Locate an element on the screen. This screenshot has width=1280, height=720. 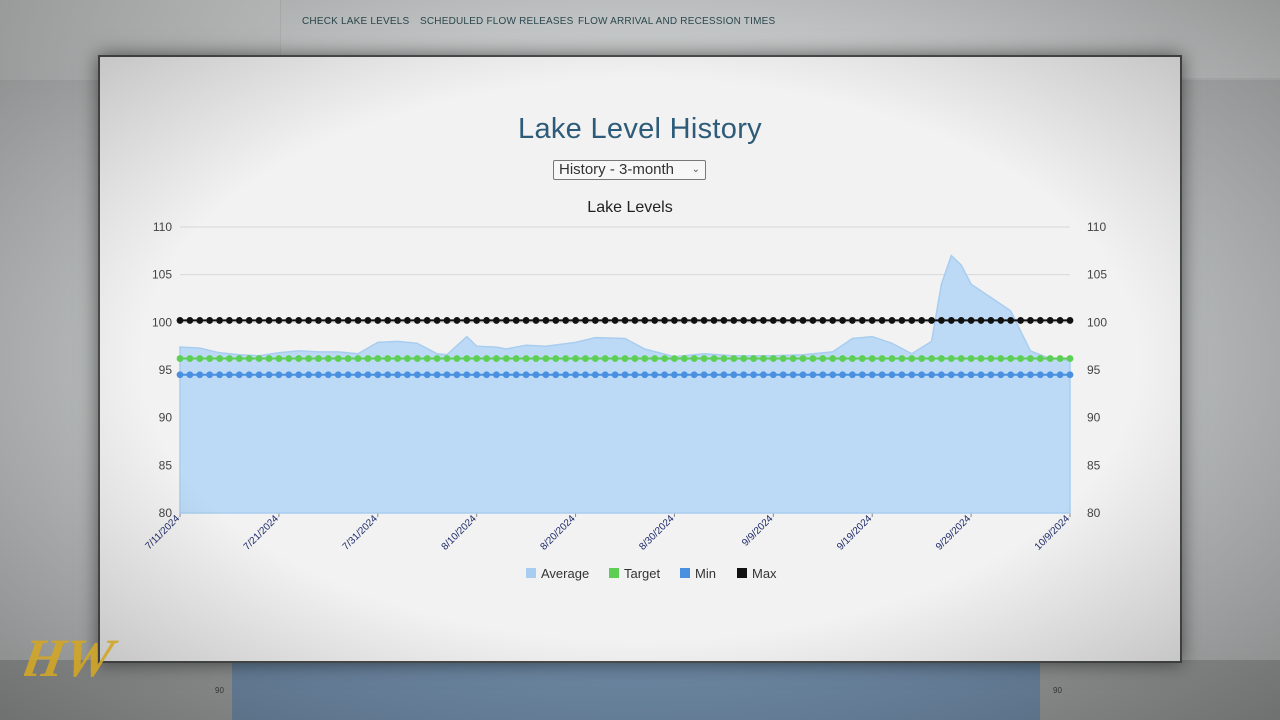
legend-label-min: Min is located at coordinates (705, 573).